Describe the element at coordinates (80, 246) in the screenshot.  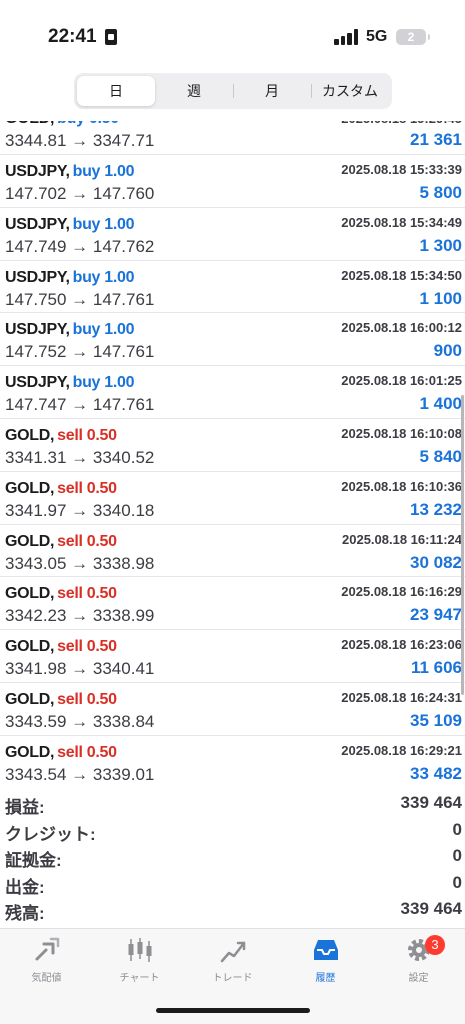
I see `trade-price: 147.749 → 147.762` at that location.